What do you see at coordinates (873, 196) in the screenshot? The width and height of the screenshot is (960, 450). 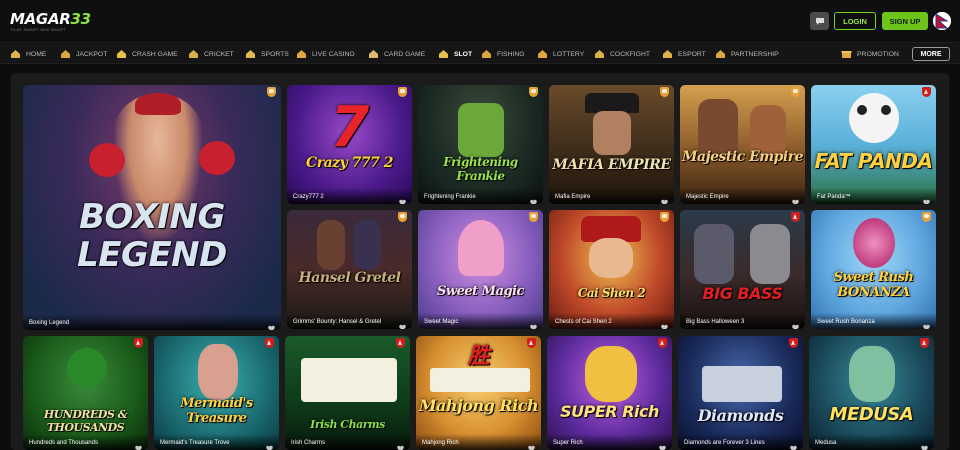 I see `game-caption: Fat Panda™` at bounding box center [873, 196].